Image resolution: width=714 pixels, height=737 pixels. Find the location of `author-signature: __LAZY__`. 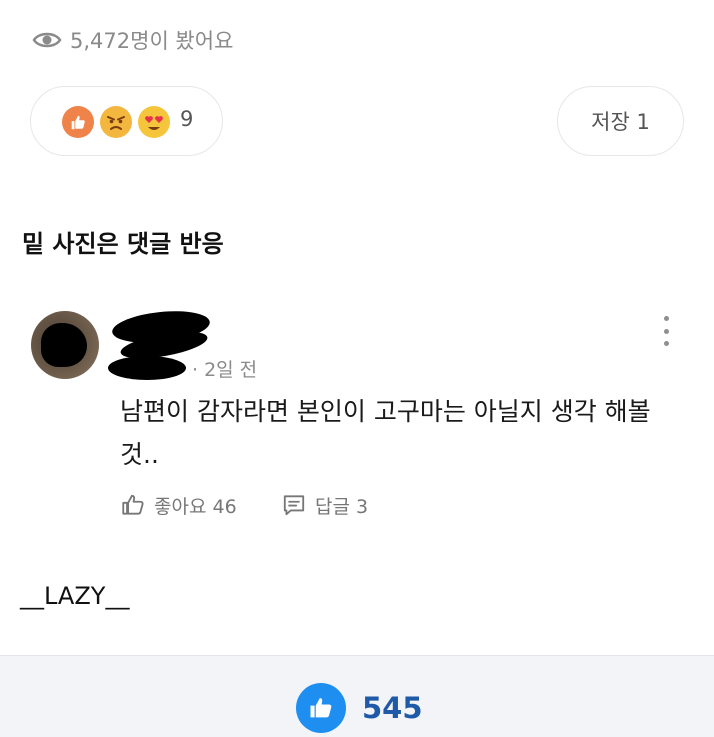

author-signature: __LAZY__ is located at coordinates (75, 596).